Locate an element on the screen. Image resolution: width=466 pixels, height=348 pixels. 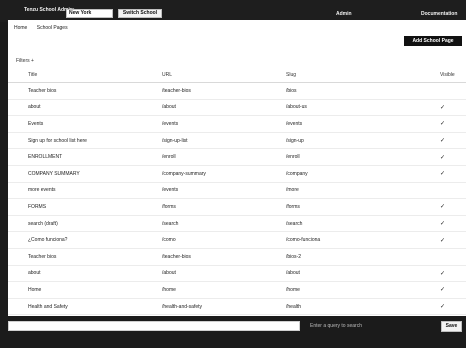
table-row: search (draft)/search/search ✓ is located at coordinates (237, 224).